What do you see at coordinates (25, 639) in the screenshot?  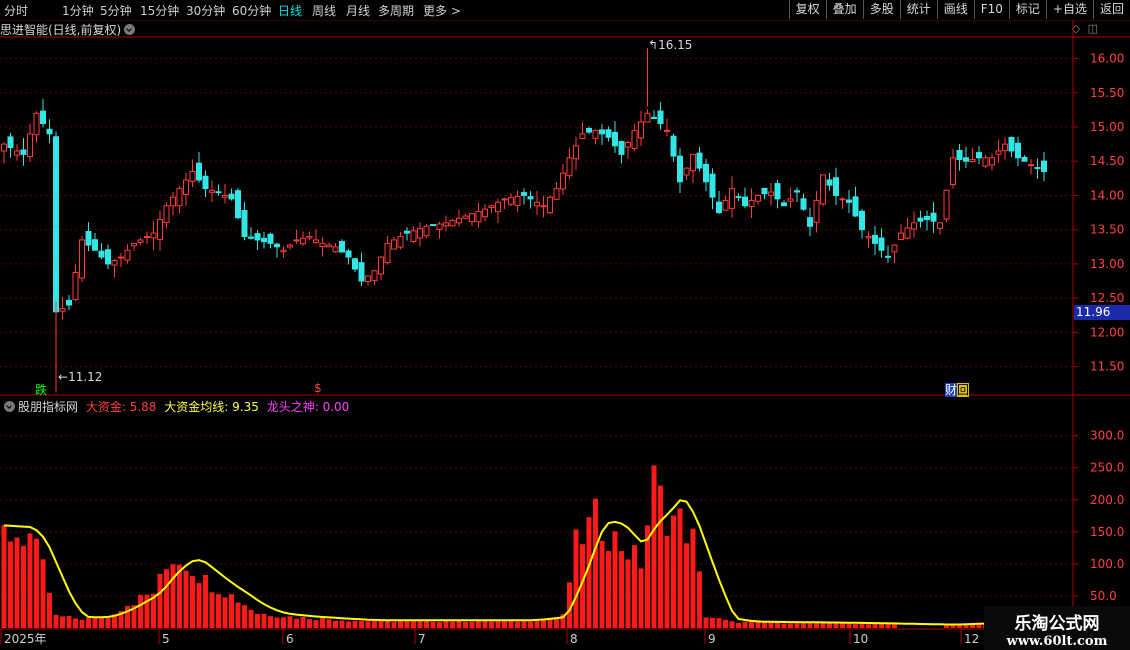 I see `date-tick-label: 2025年` at bounding box center [25, 639].